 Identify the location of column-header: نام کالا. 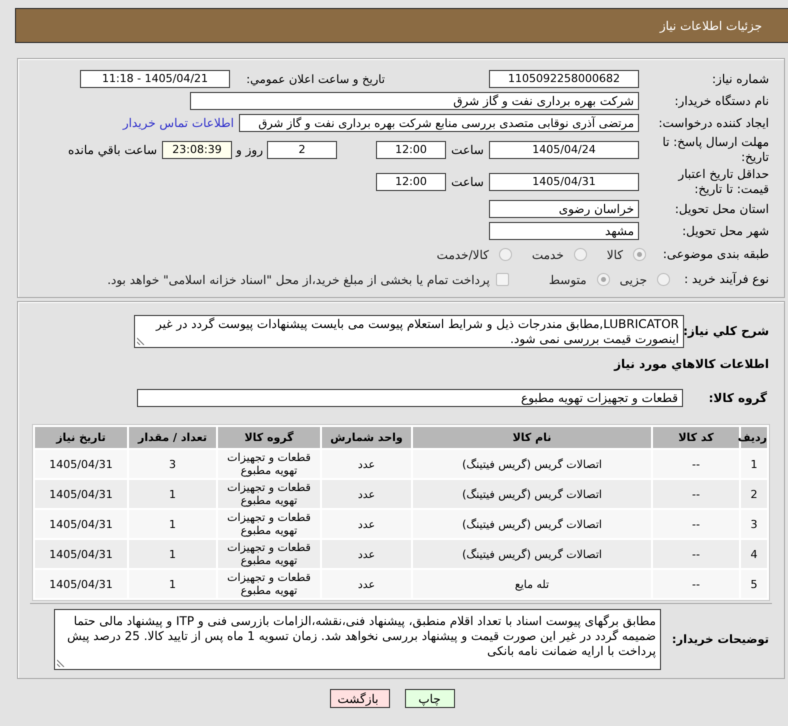
(532, 437).